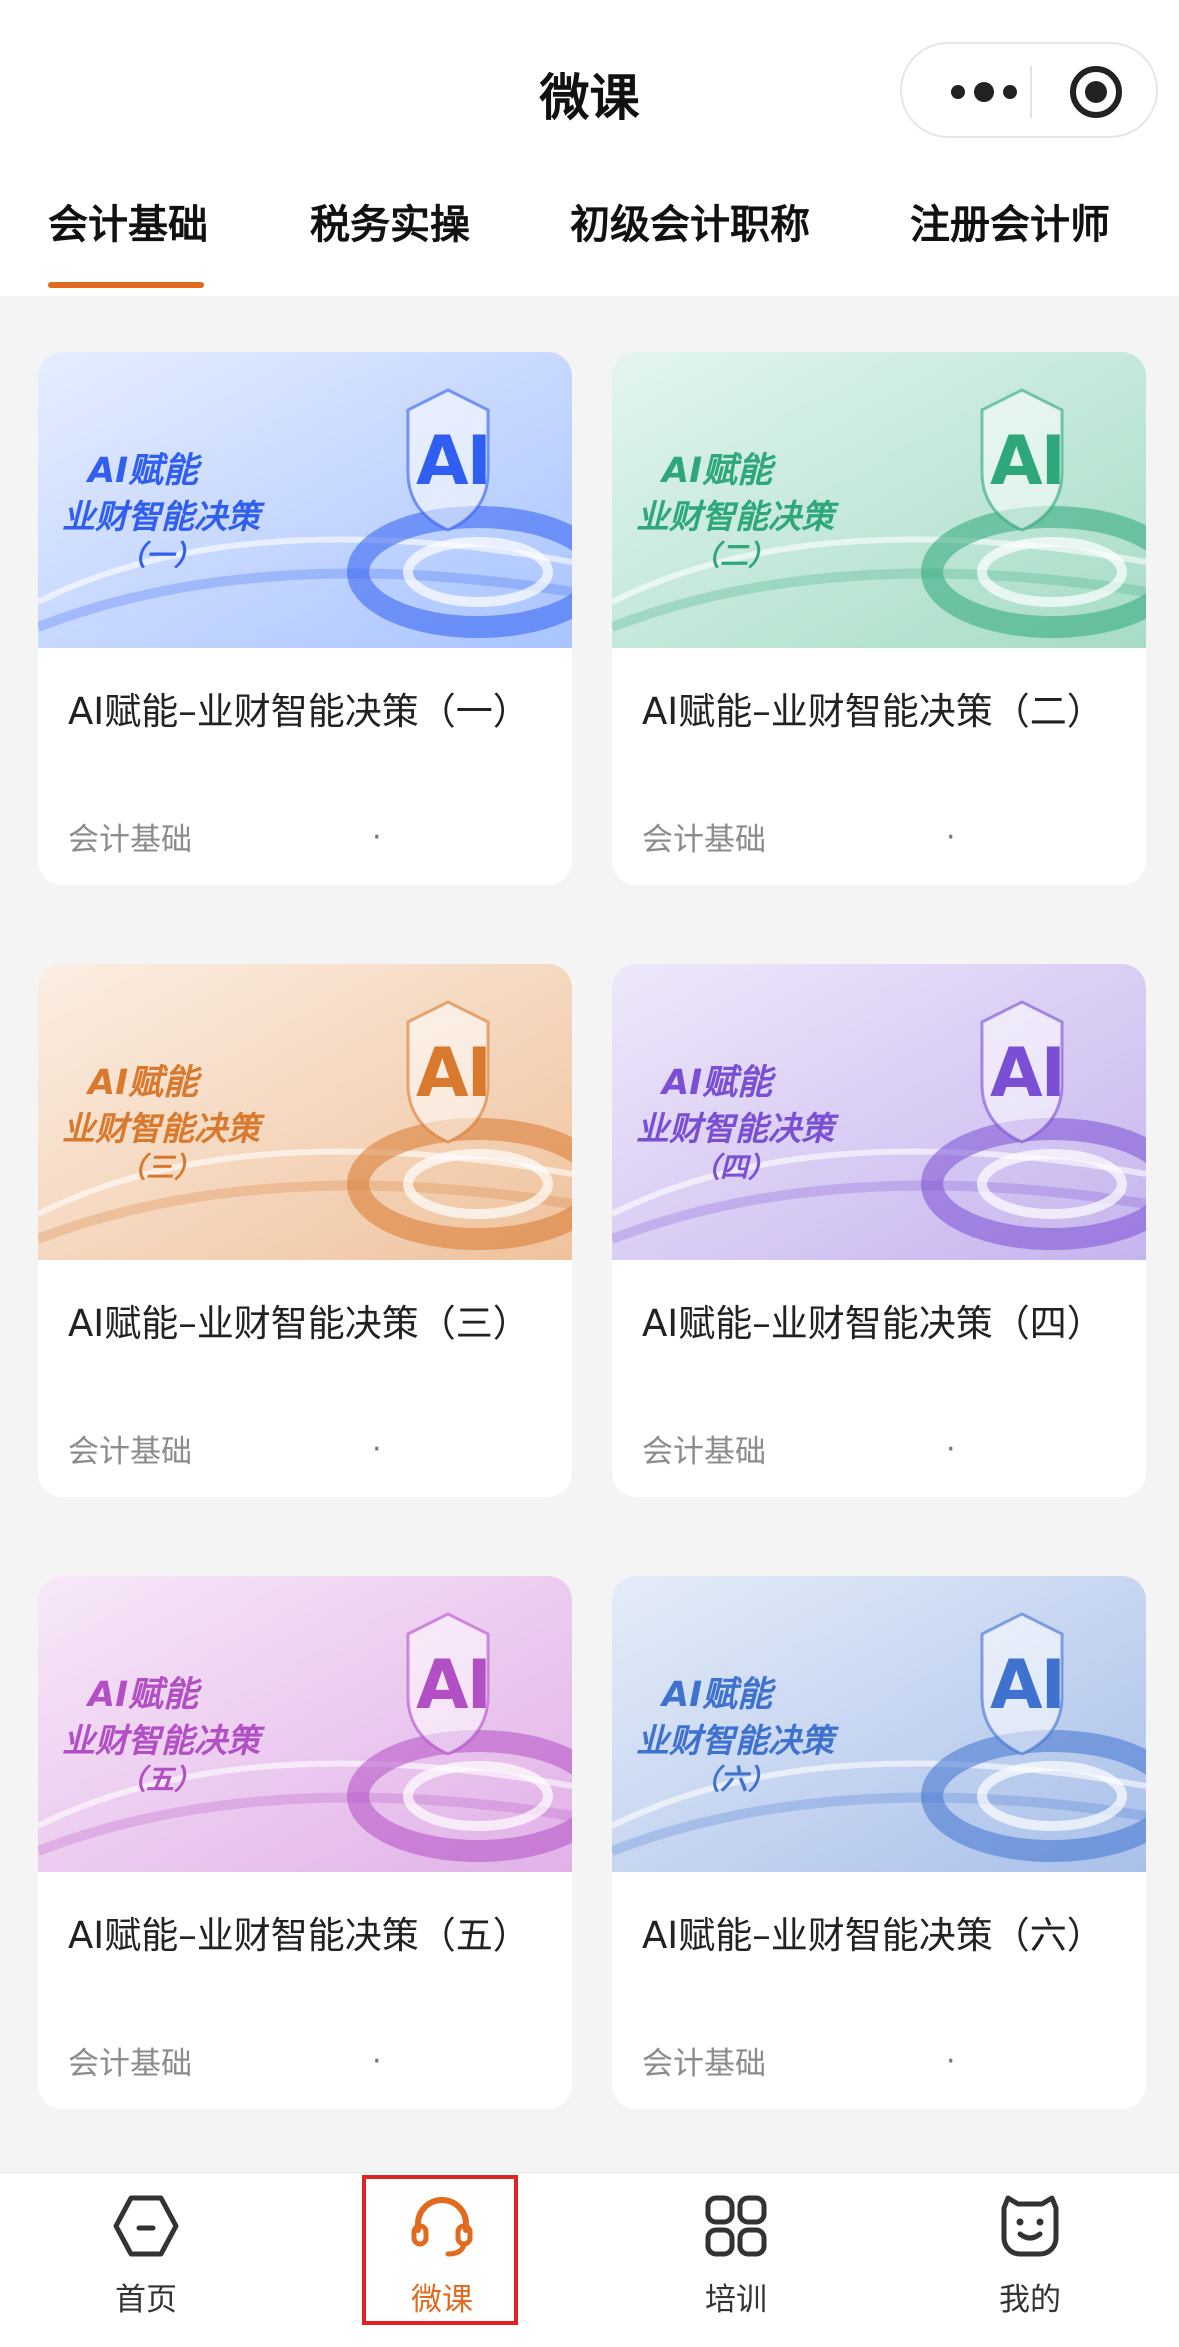  I want to click on course-card: AI赋能业财智能决策 （四） AI AI赋能–业财智能决策（四） 会计基础 ·, so click(879, 1230).